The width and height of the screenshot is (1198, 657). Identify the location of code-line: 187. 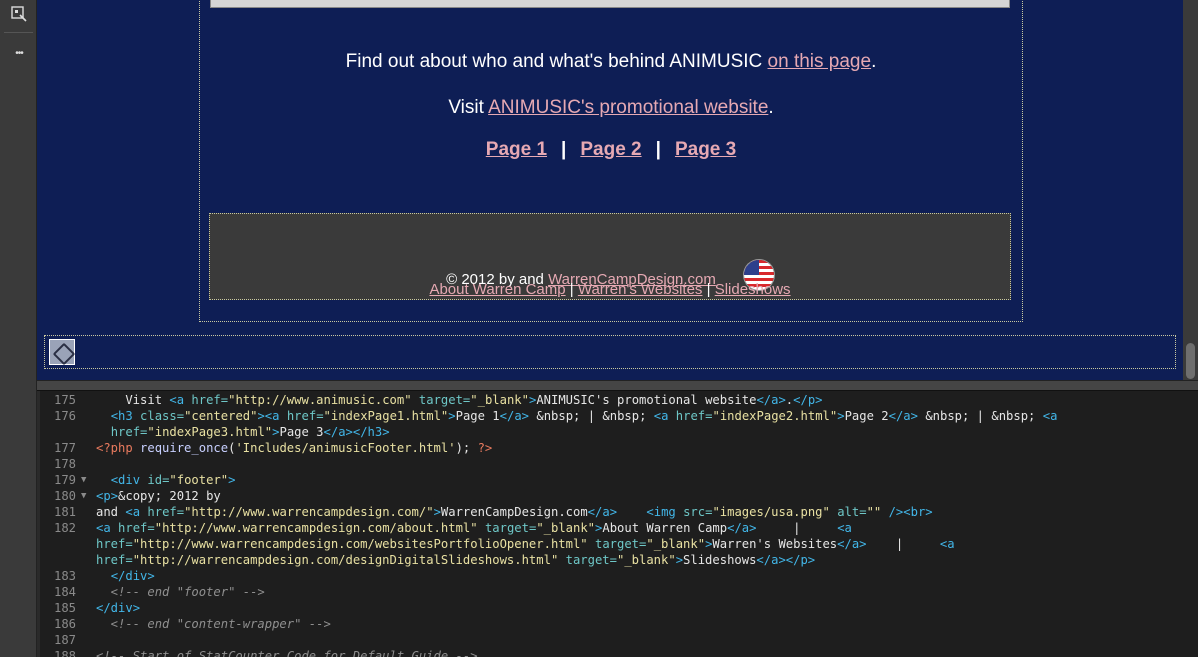
(619, 640).